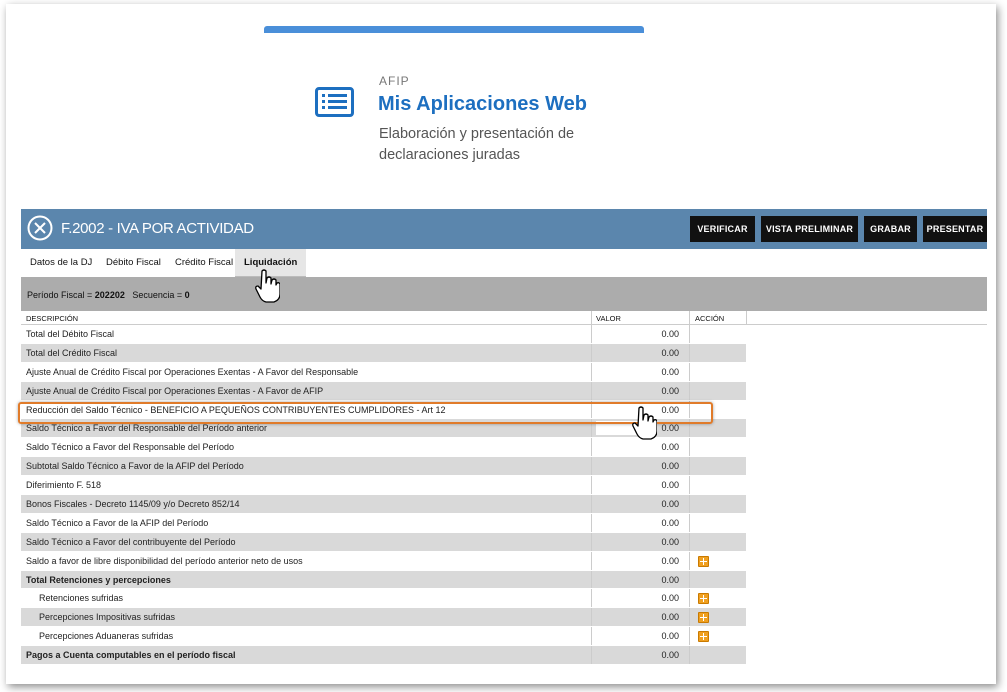  What do you see at coordinates (109, 295) in the screenshot?
I see `period-value: 202202` at bounding box center [109, 295].